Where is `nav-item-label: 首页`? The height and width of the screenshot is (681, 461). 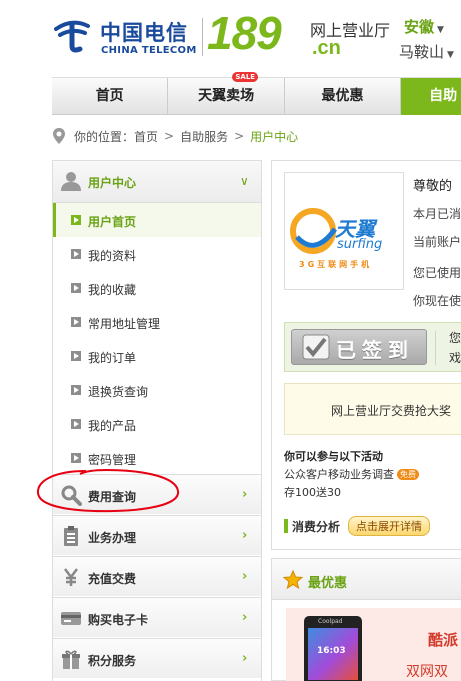
nav-item-label: 首页 is located at coordinates (109, 96).